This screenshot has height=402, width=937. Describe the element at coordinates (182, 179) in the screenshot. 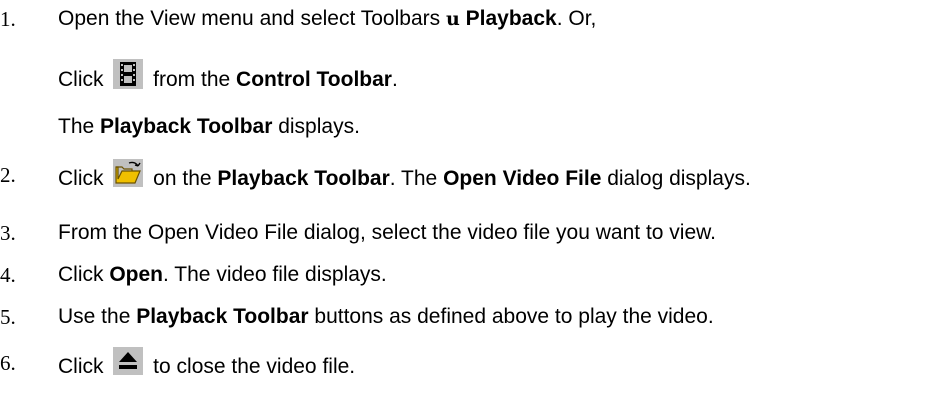

I see `text-segment: on the` at that location.